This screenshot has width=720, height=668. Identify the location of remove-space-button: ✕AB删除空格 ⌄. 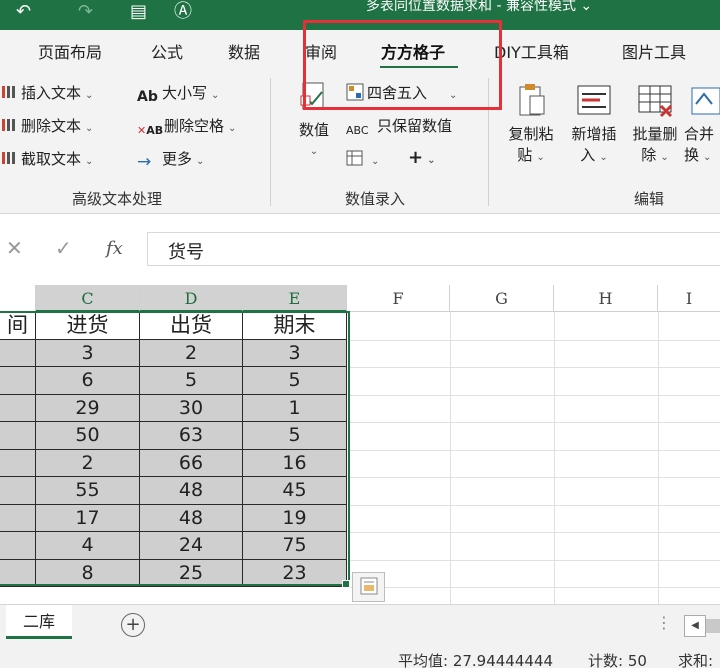
(186, 127).